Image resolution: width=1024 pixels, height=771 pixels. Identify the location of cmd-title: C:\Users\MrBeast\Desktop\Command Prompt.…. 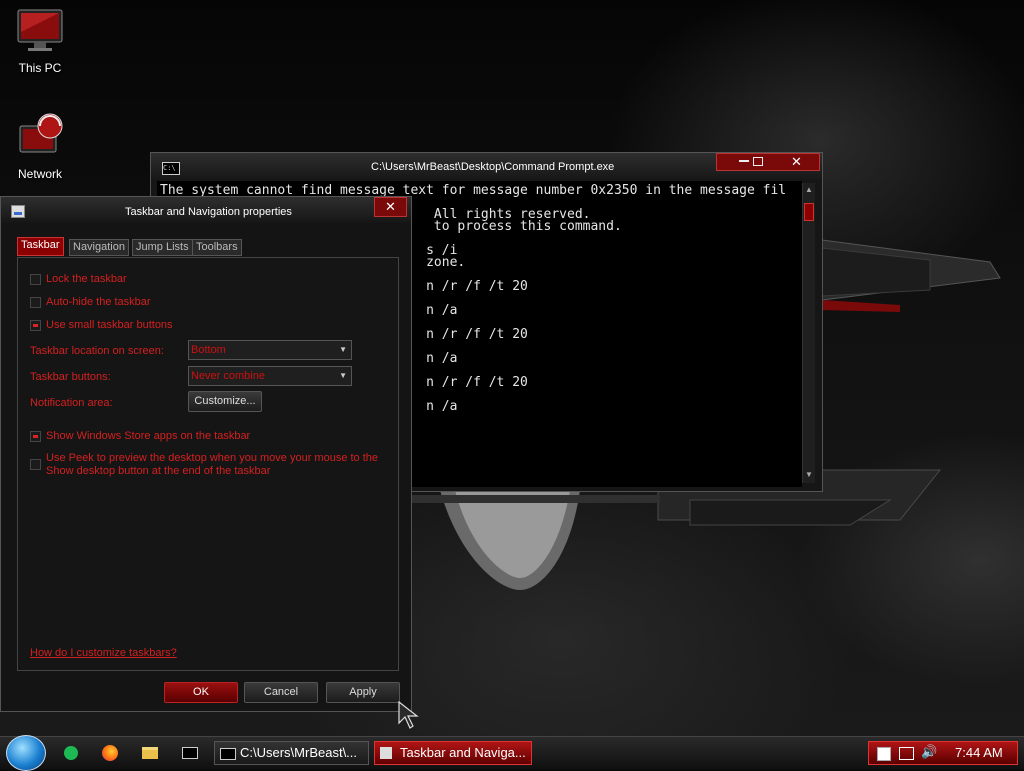
(493, 167).